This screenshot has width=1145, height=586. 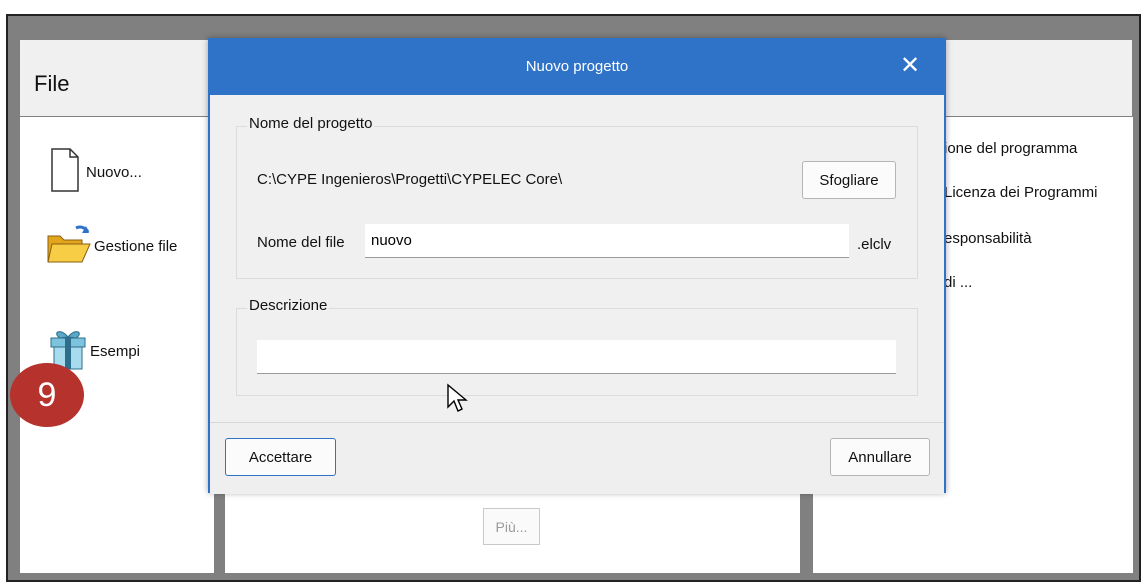 I want to click on manage-files-label: Gestione file, so click(x=136, y=246).